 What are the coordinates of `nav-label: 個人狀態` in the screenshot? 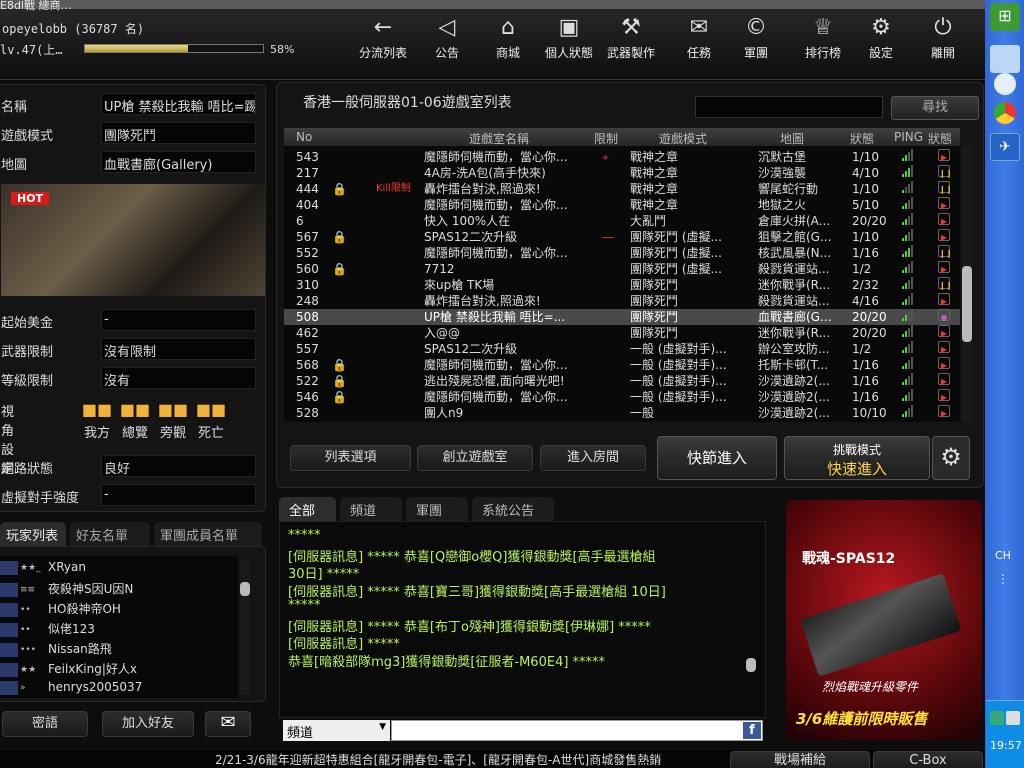 It's located at (568, 53).